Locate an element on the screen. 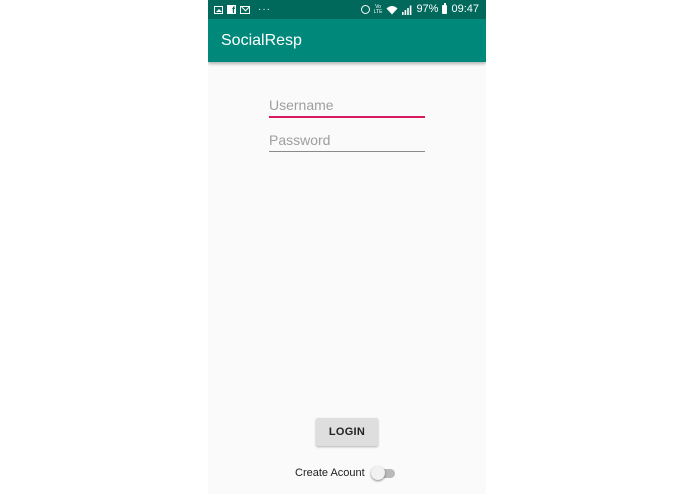 The width and height of the screenshot is (695, 494). volte-icon: Vo LTE is located at coordinates (378, 9).